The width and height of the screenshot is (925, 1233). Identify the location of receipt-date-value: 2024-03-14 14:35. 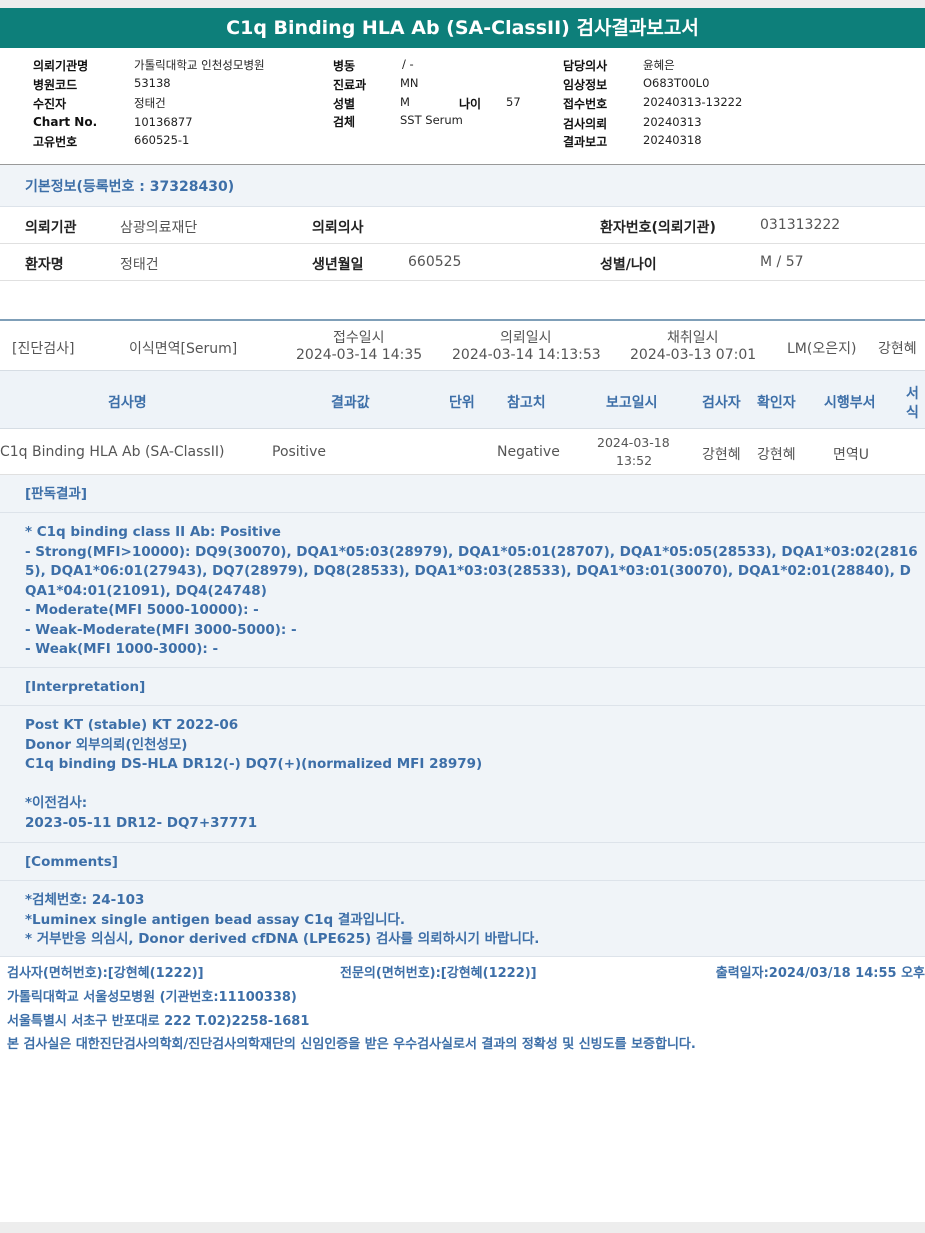
(359, 355).